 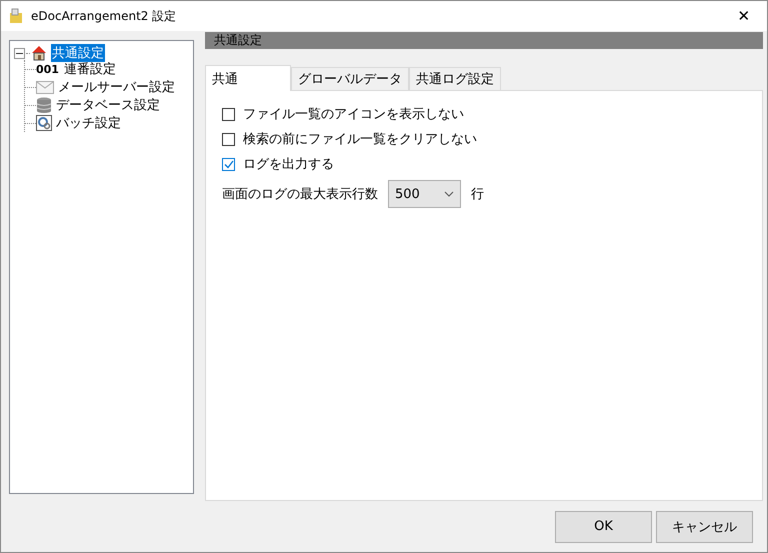 What do you see at coordinates (424, 194) in the screenshot?
I see `max-lines-dropdown: 500` at bounding box center [424, 194].